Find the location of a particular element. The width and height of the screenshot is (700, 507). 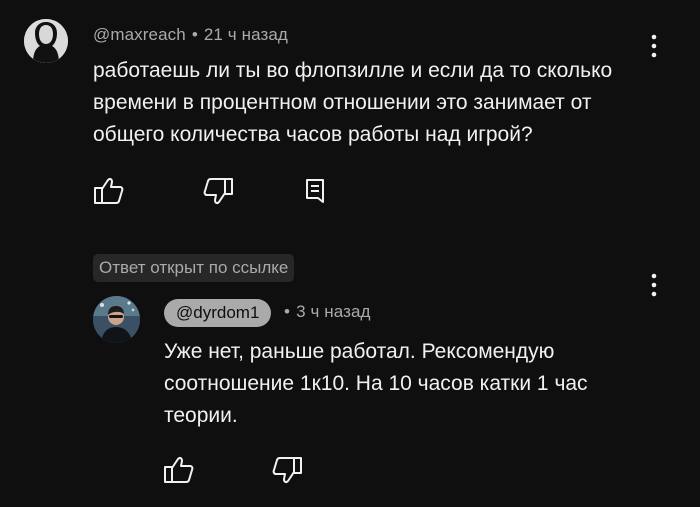

comment-time: 21 ч назад is located at coordinates (245, 34).